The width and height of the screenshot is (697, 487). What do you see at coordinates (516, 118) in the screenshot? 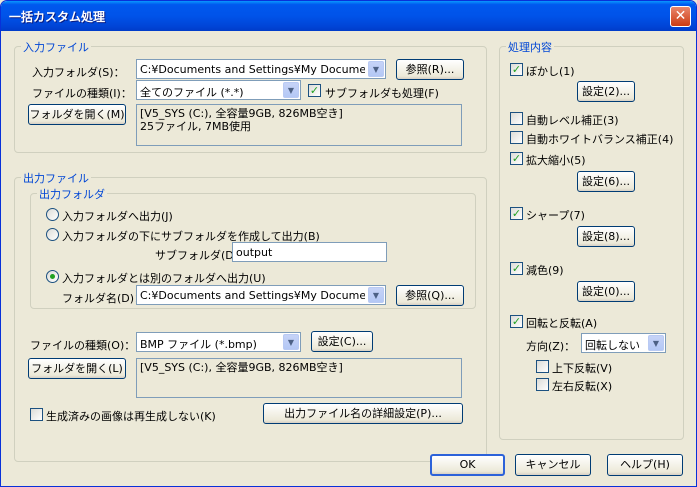
I see `auto-level-checkbox: ✓` at bounding box center [516, 118].